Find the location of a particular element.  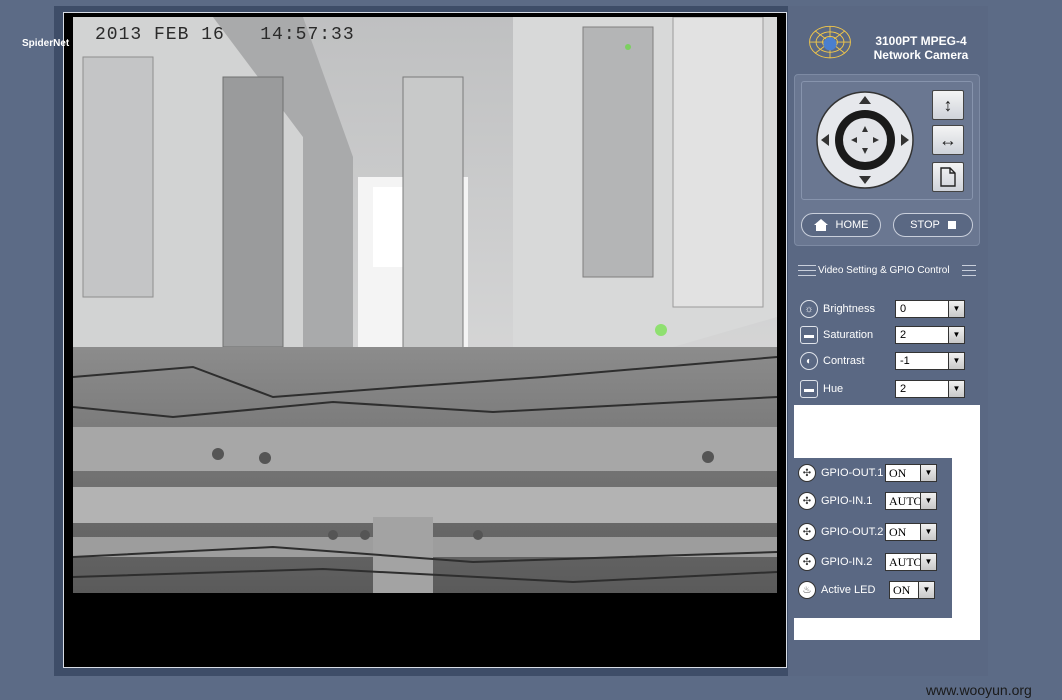

hue-select: 2 ▼ is located at coordinates (930, 389).